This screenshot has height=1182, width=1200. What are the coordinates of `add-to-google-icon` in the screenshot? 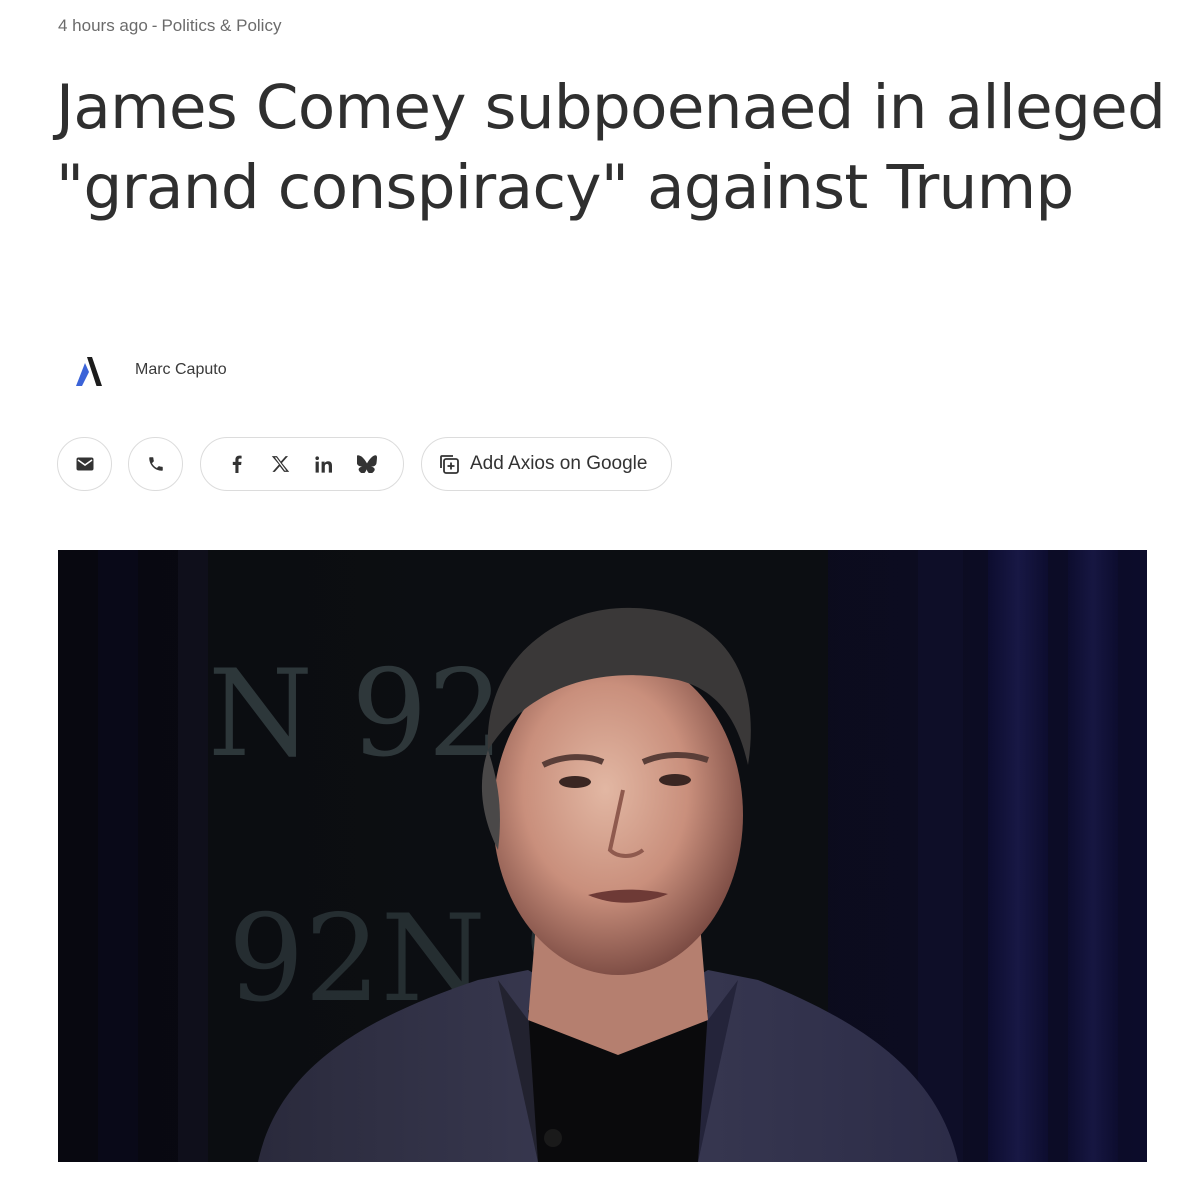 It's located at (449, 464).